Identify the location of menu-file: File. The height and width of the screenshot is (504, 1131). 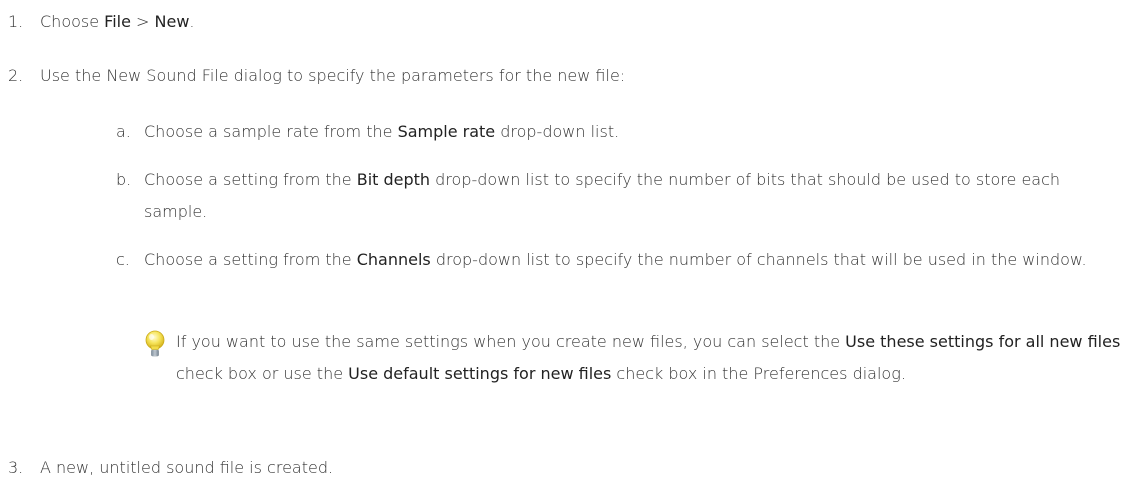
(117, 21).